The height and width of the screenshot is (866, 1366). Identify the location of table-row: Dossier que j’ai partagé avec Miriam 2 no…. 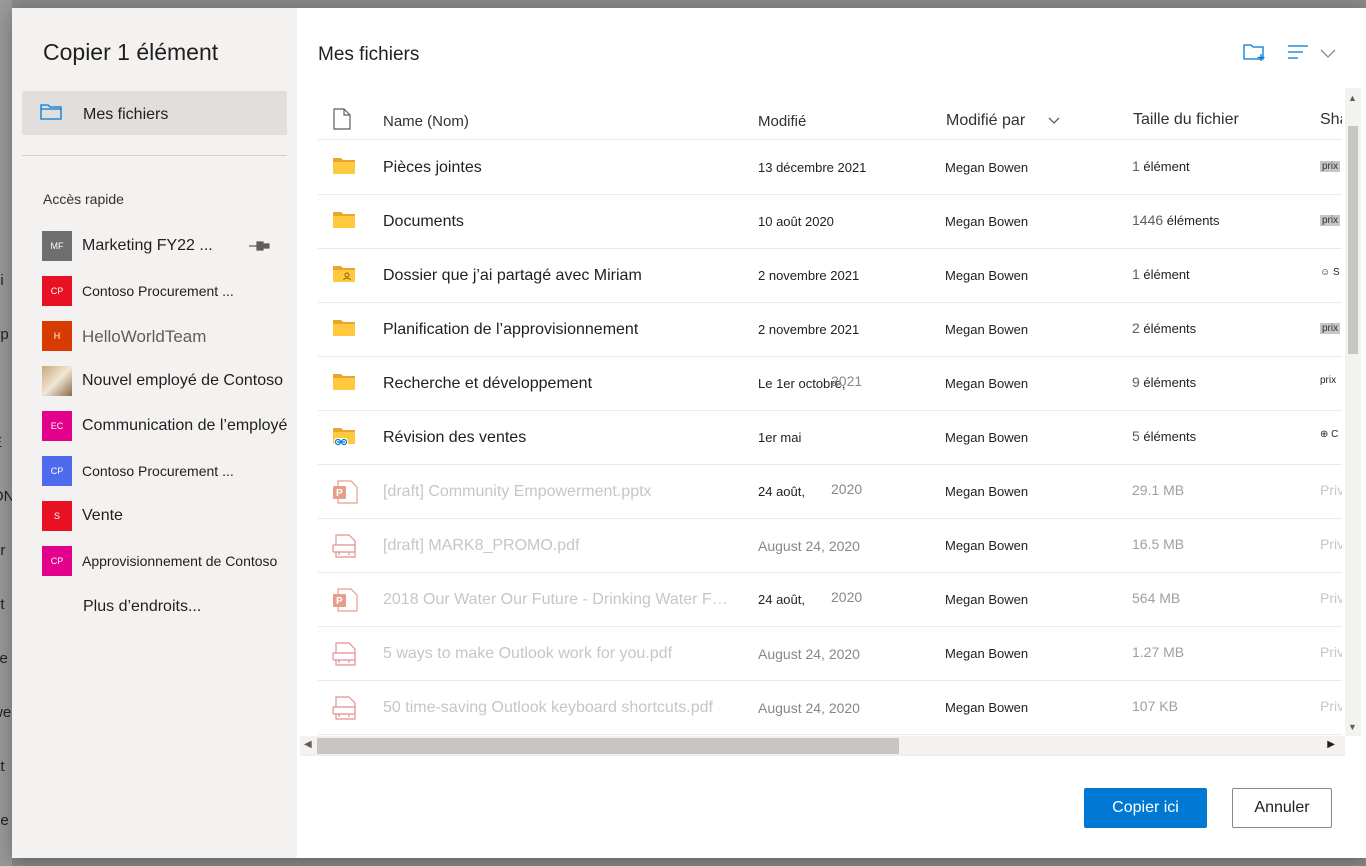
(830, 276).